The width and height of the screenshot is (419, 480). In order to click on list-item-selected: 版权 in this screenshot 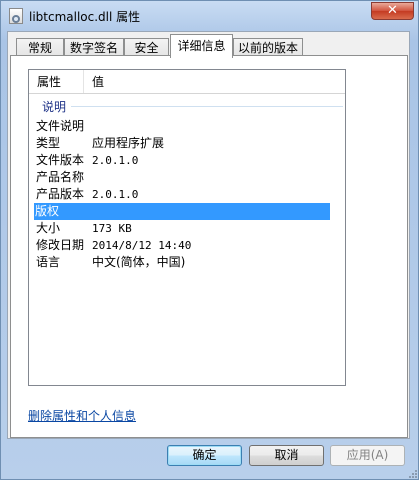, I will do `click(182, 211)`.